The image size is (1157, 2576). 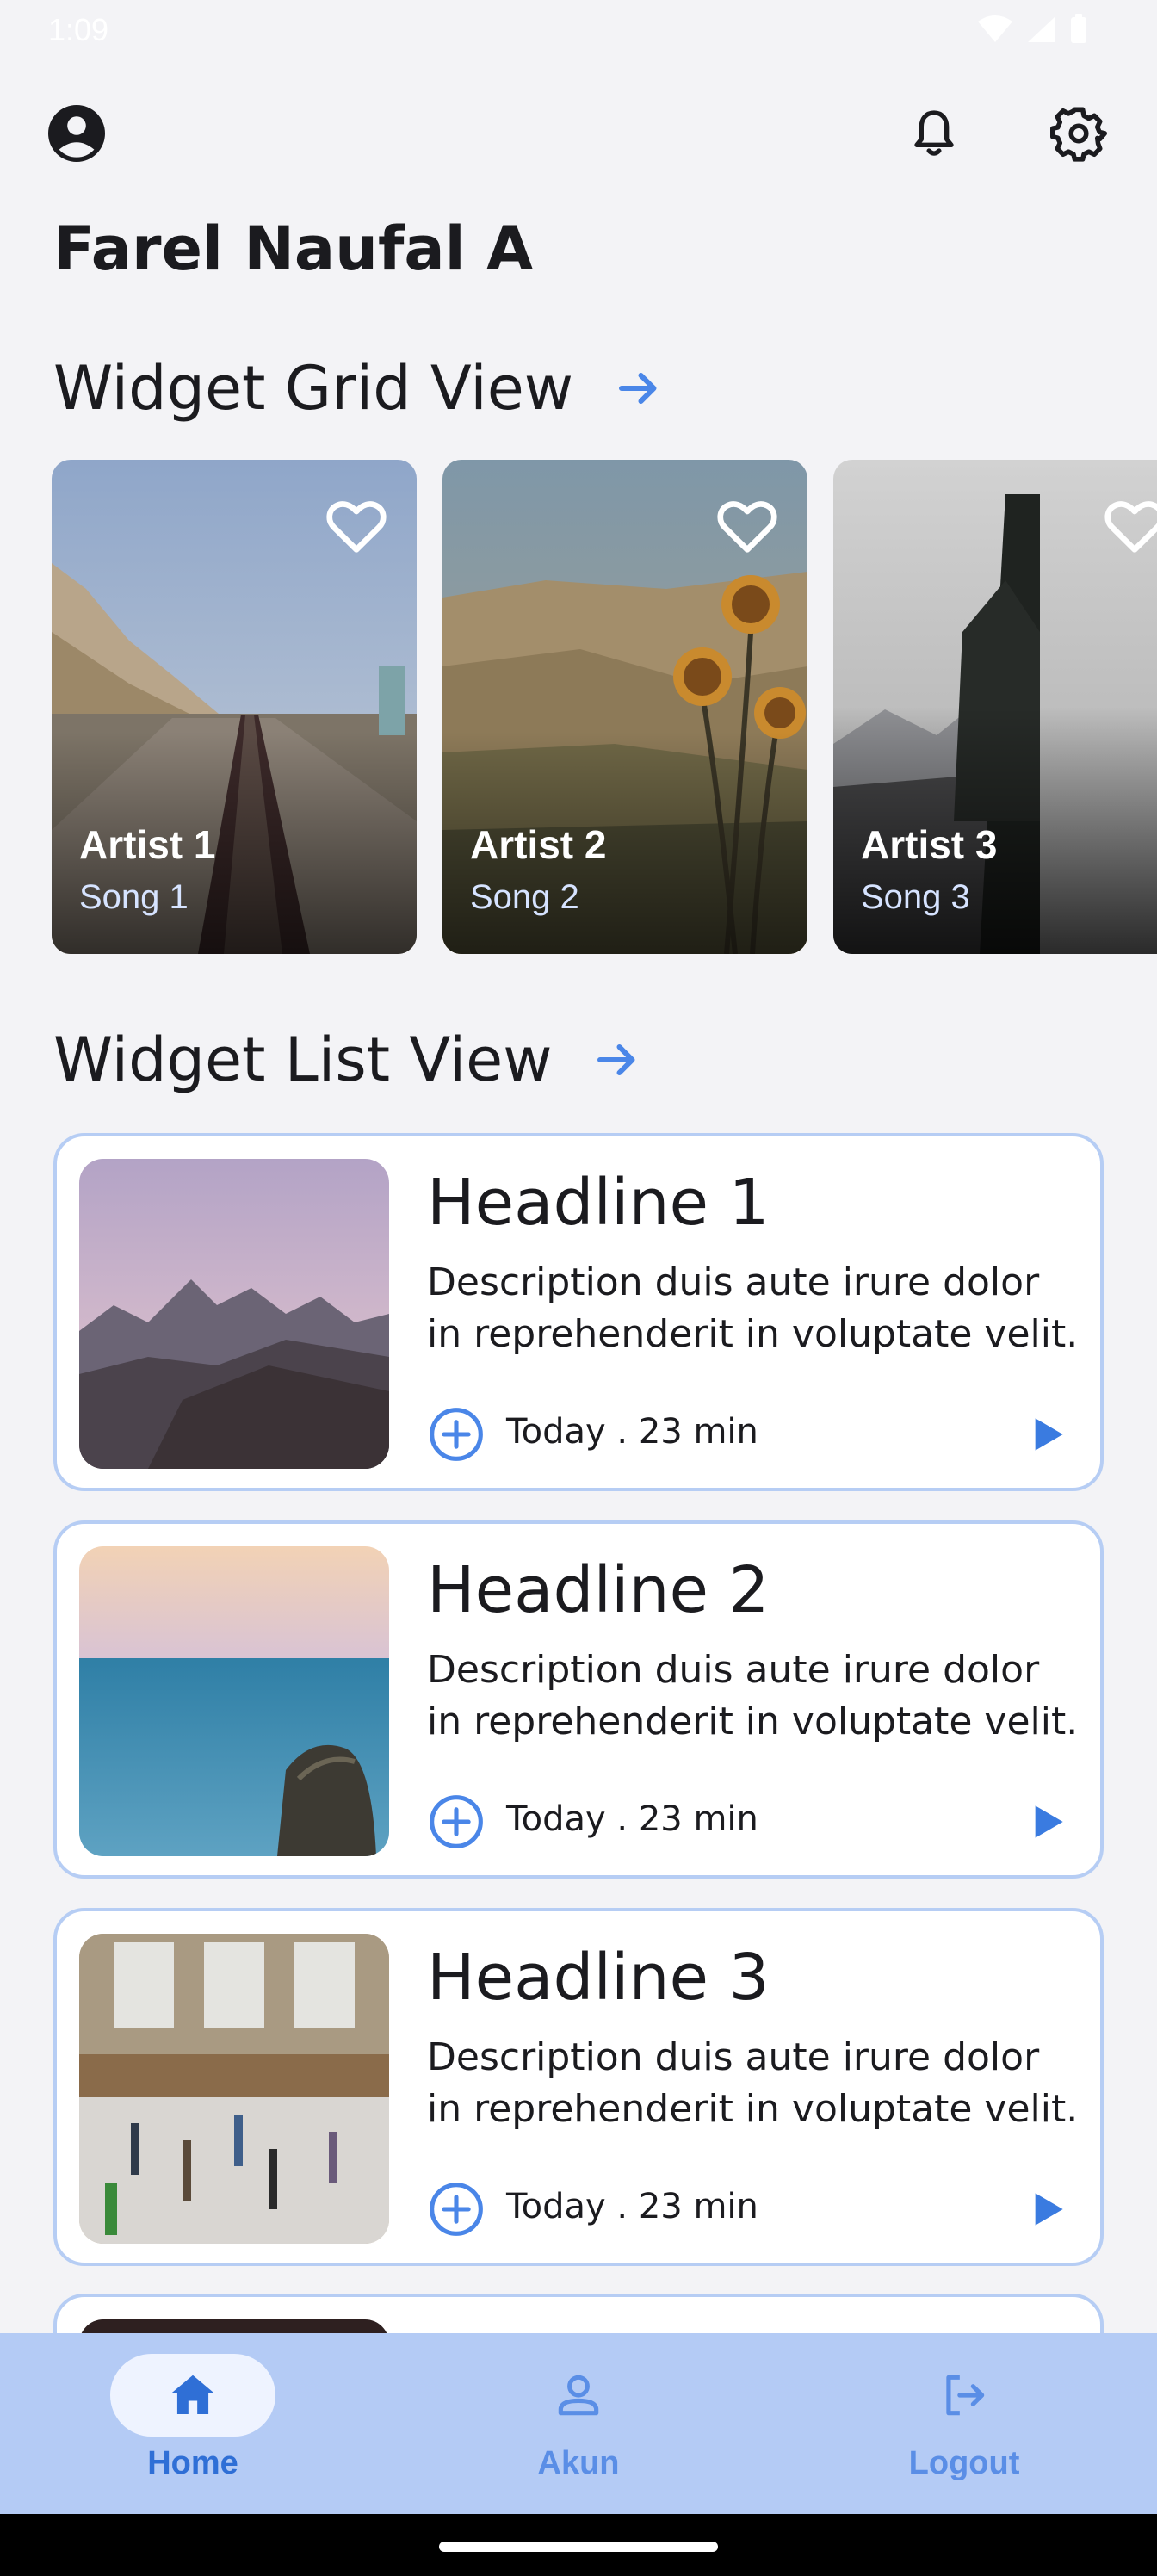 I want to click on nav-label-home: Home, so click(x=193, y=2463).